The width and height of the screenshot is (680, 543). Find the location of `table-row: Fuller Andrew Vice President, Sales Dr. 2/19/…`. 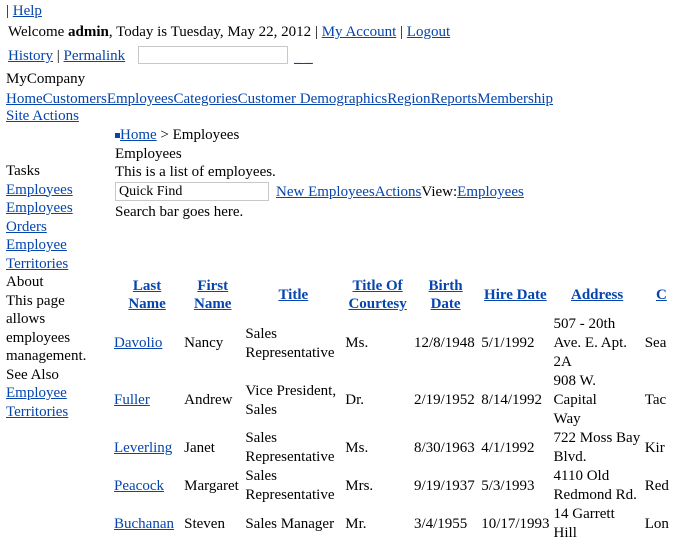

table-row: Fuller Andrew Vice President, Sales Dr. 2/19/… is located at coordinates (396, 400).